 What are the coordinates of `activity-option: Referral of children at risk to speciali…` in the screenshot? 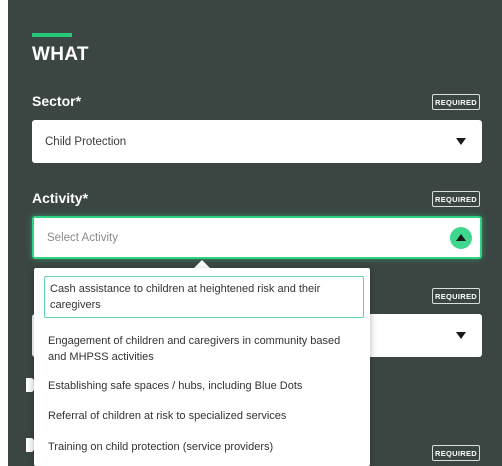 It's located at (204, 416).